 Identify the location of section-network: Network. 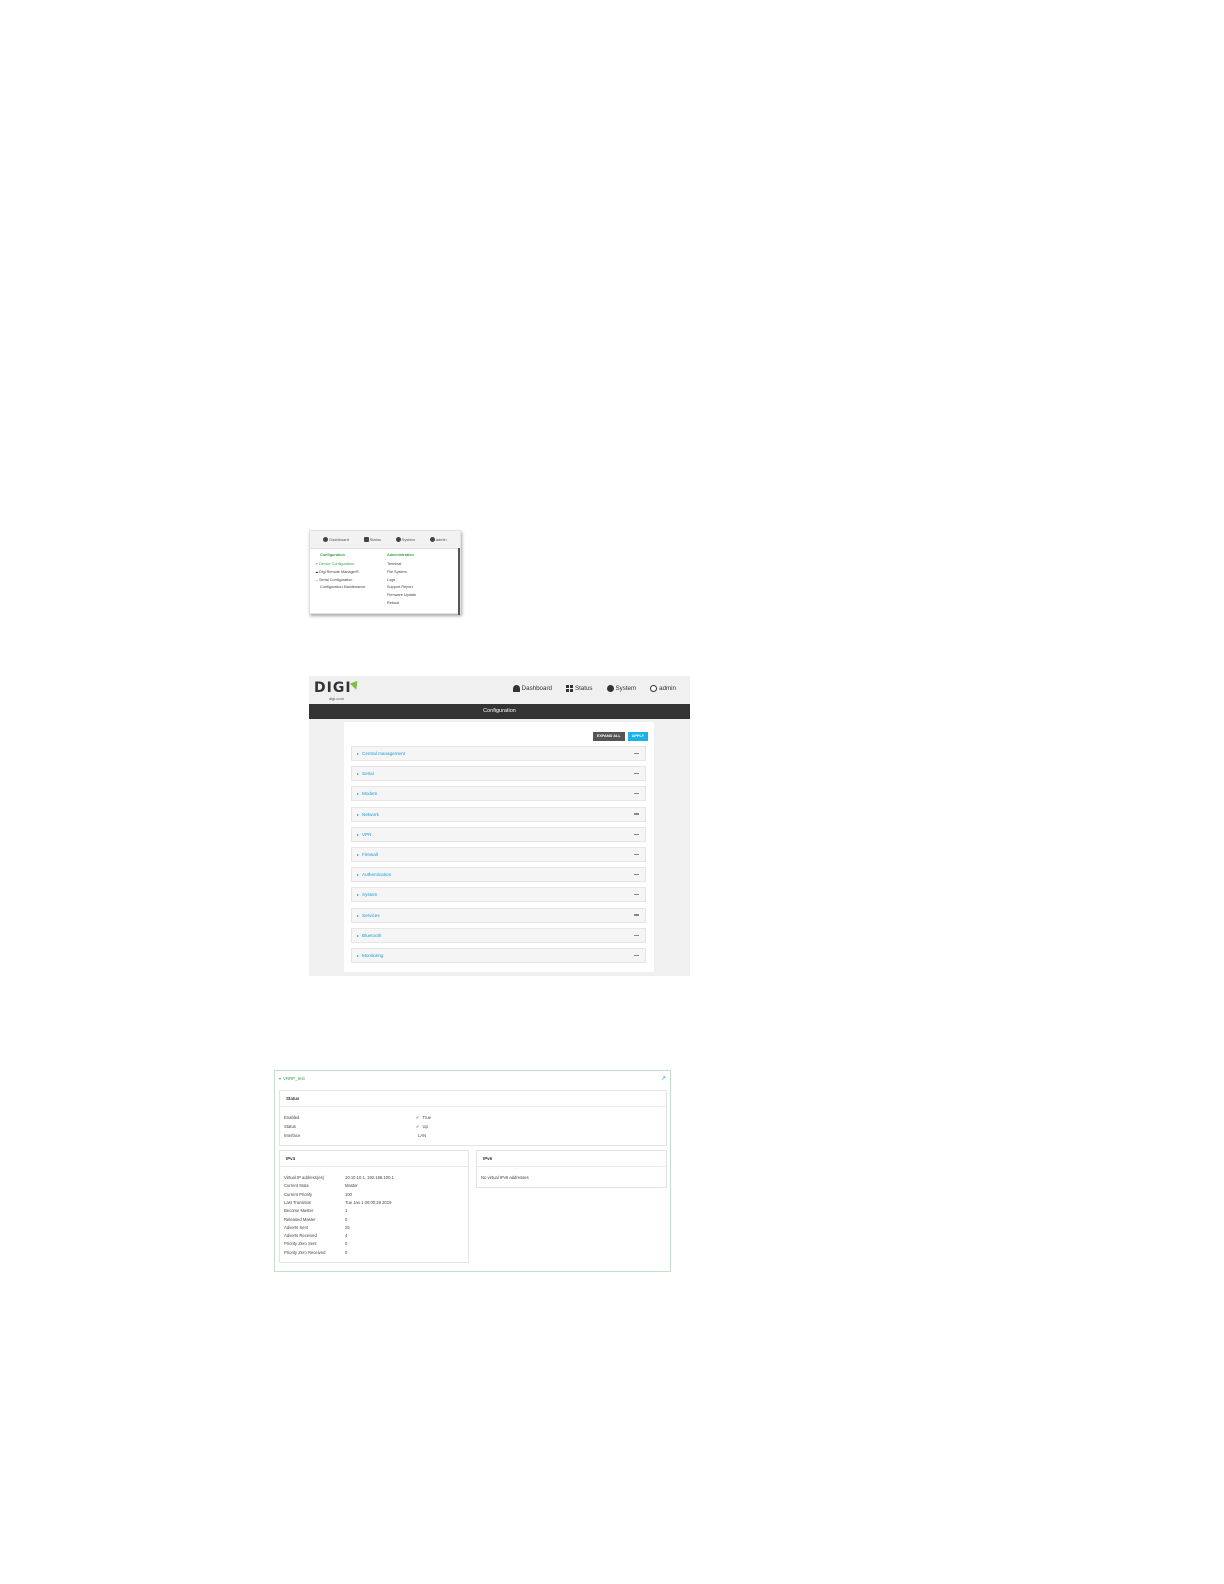
(498, 814).